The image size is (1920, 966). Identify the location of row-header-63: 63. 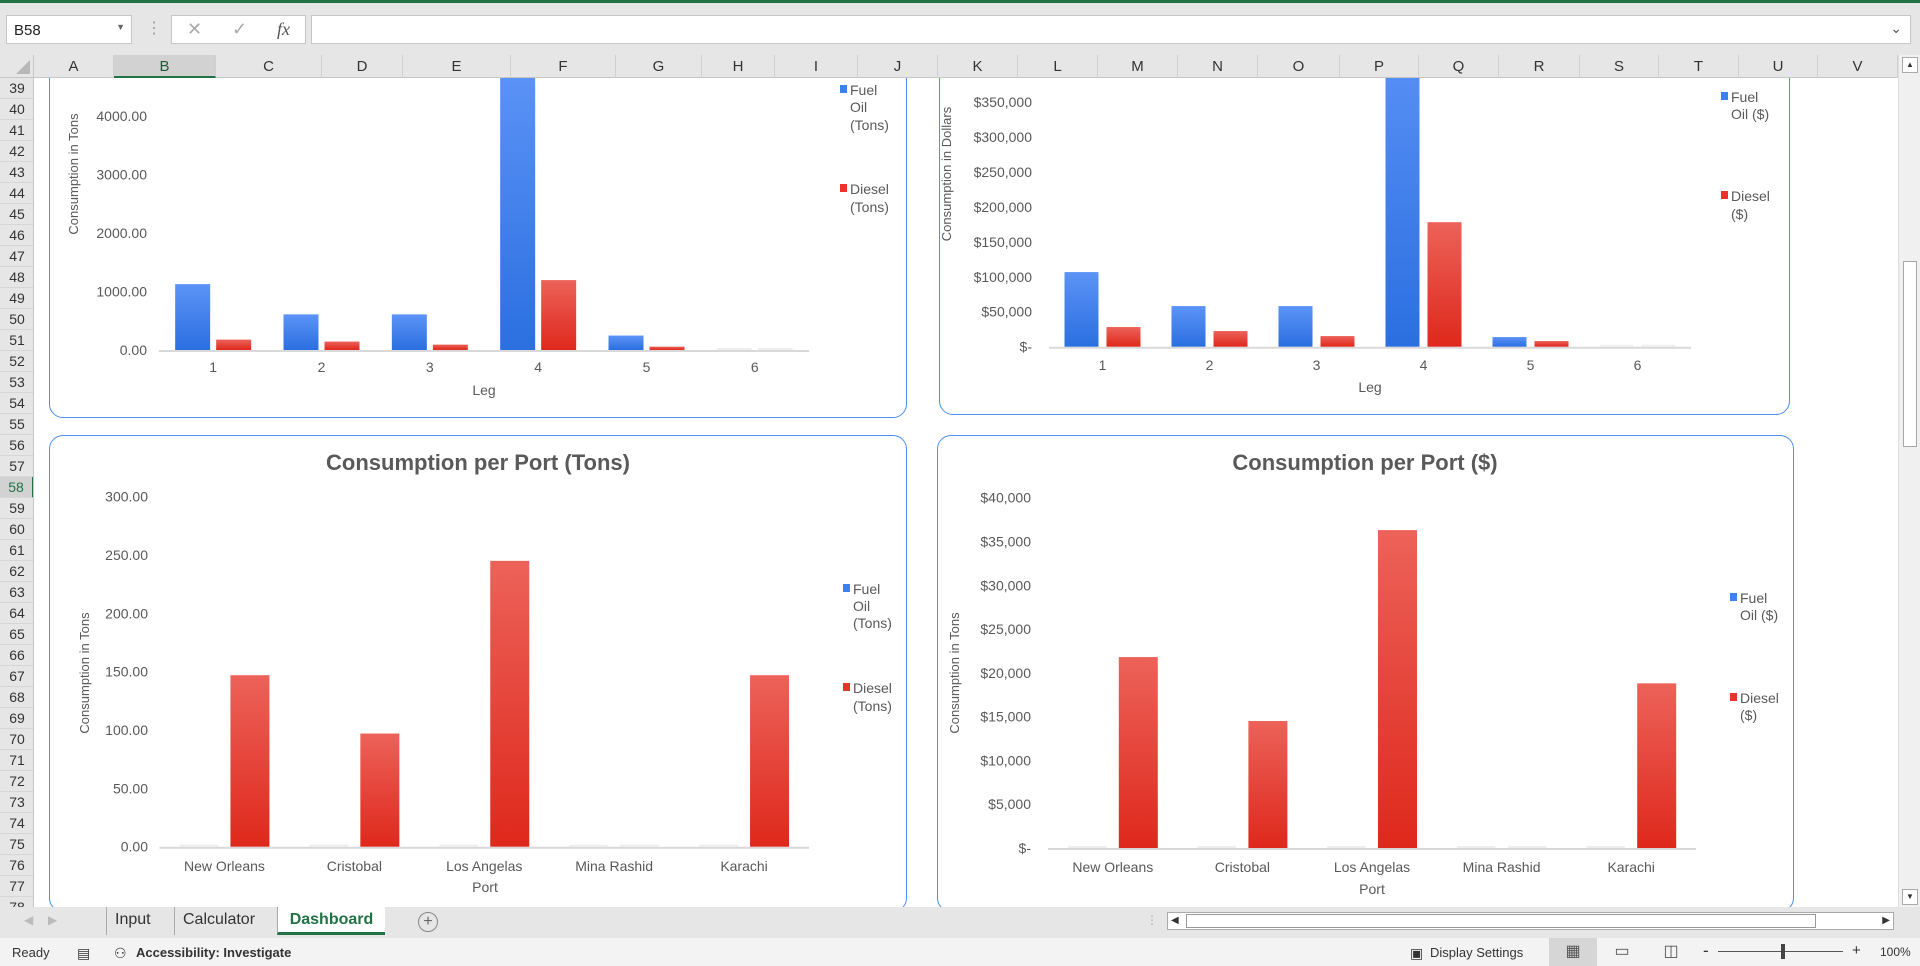
(16, 592).